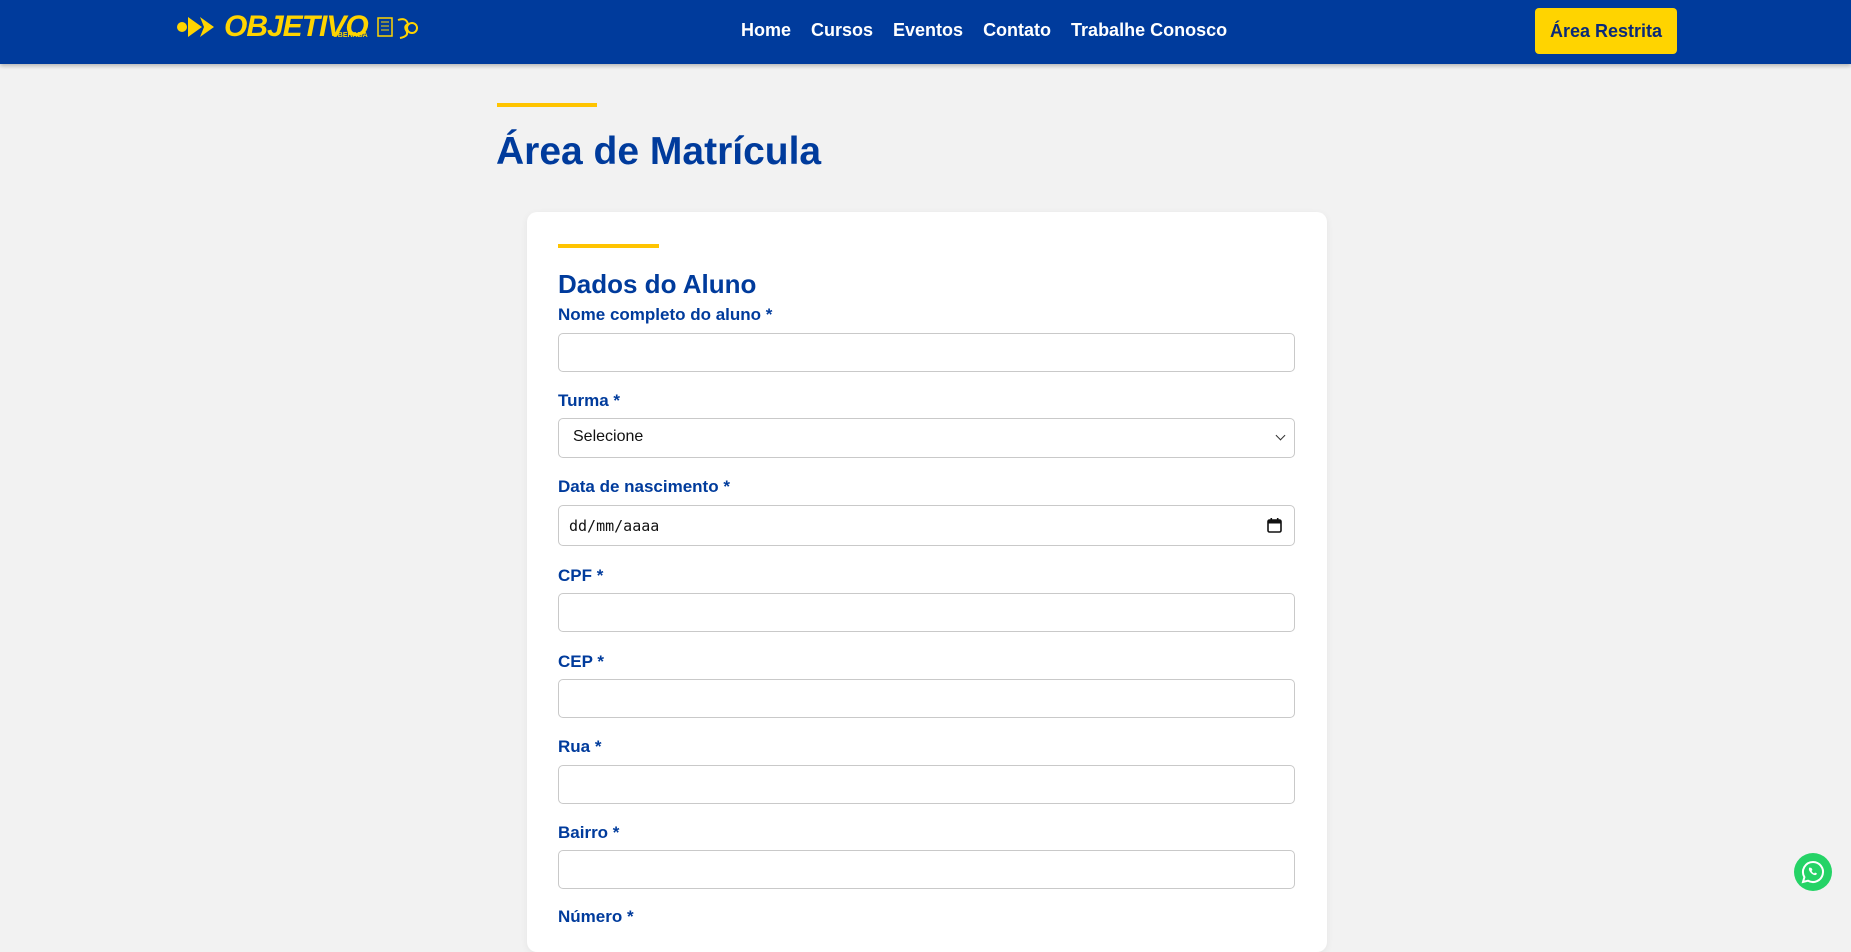 The image size is (1851, 952). I want to click on turma-select: Selecione, so click(926, 438).